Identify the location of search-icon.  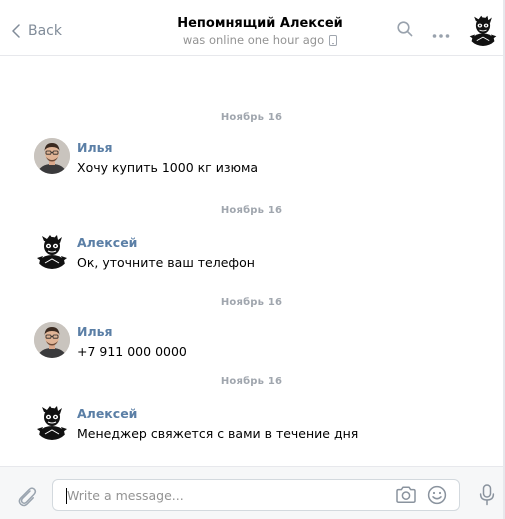
(405, 29).